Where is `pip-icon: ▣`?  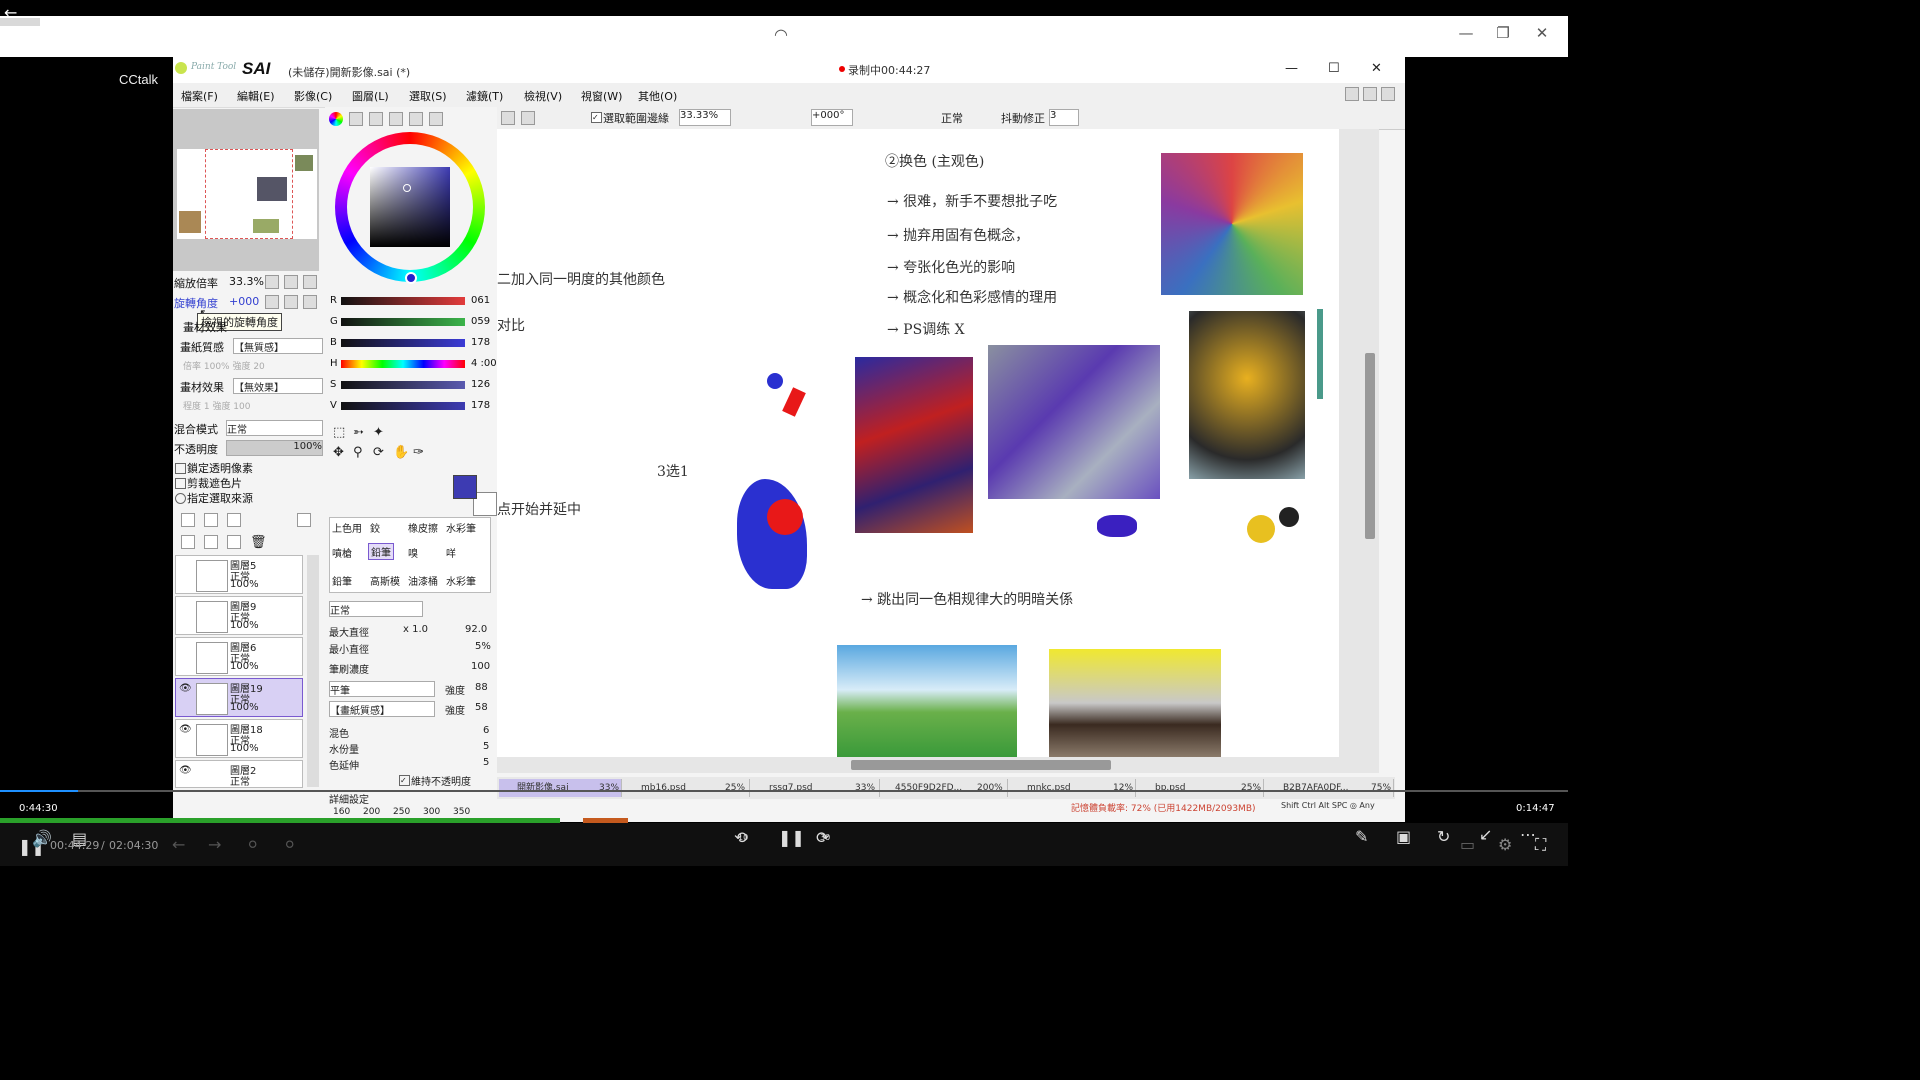 pip-icon: ▣ is located at coordinates (1403, 836).